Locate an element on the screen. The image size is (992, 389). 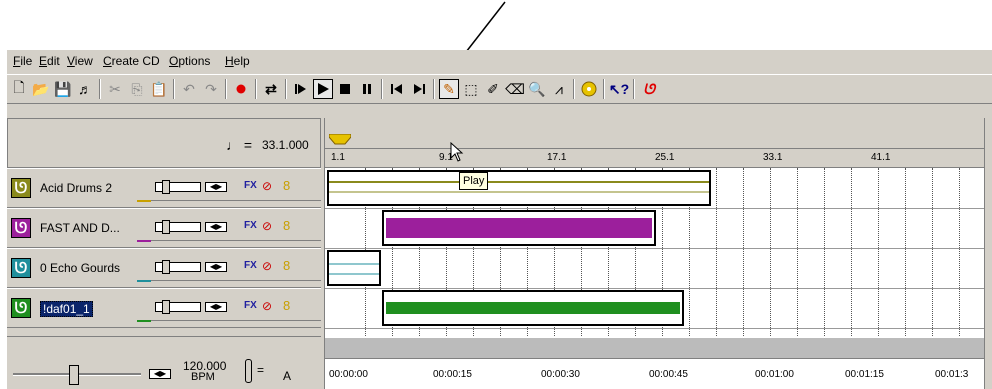
render-icon: ♬ is located at coordinates (85, 89).